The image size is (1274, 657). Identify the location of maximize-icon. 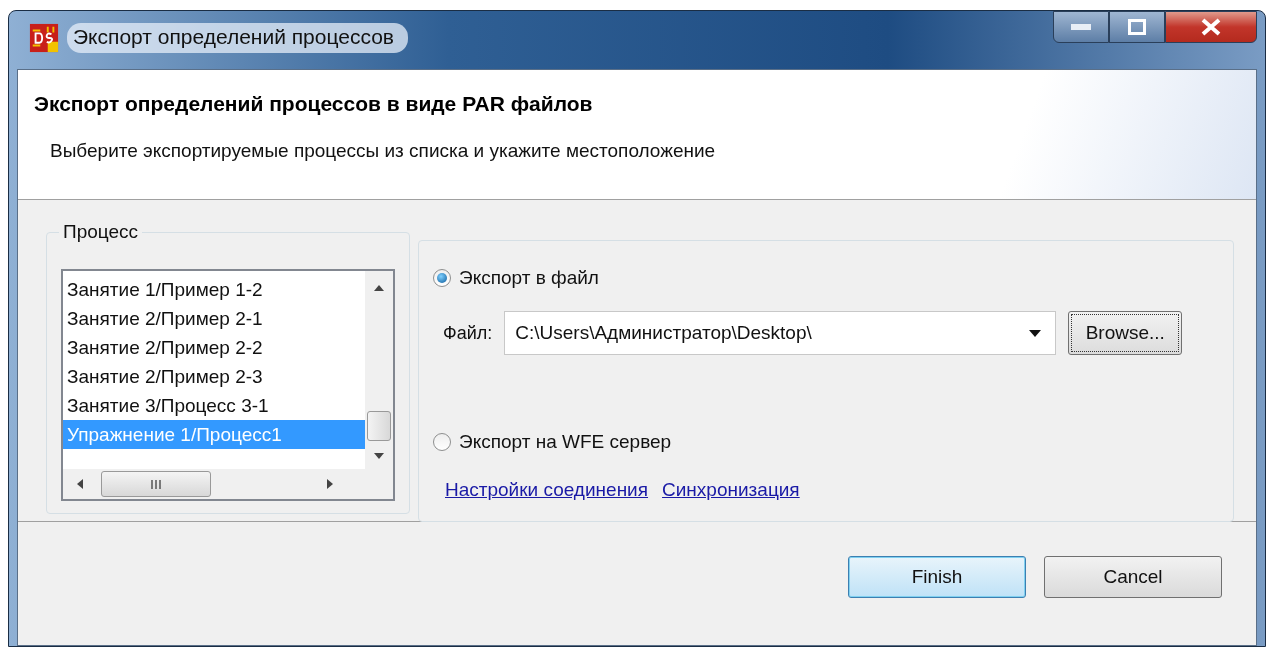
(1137, 27).